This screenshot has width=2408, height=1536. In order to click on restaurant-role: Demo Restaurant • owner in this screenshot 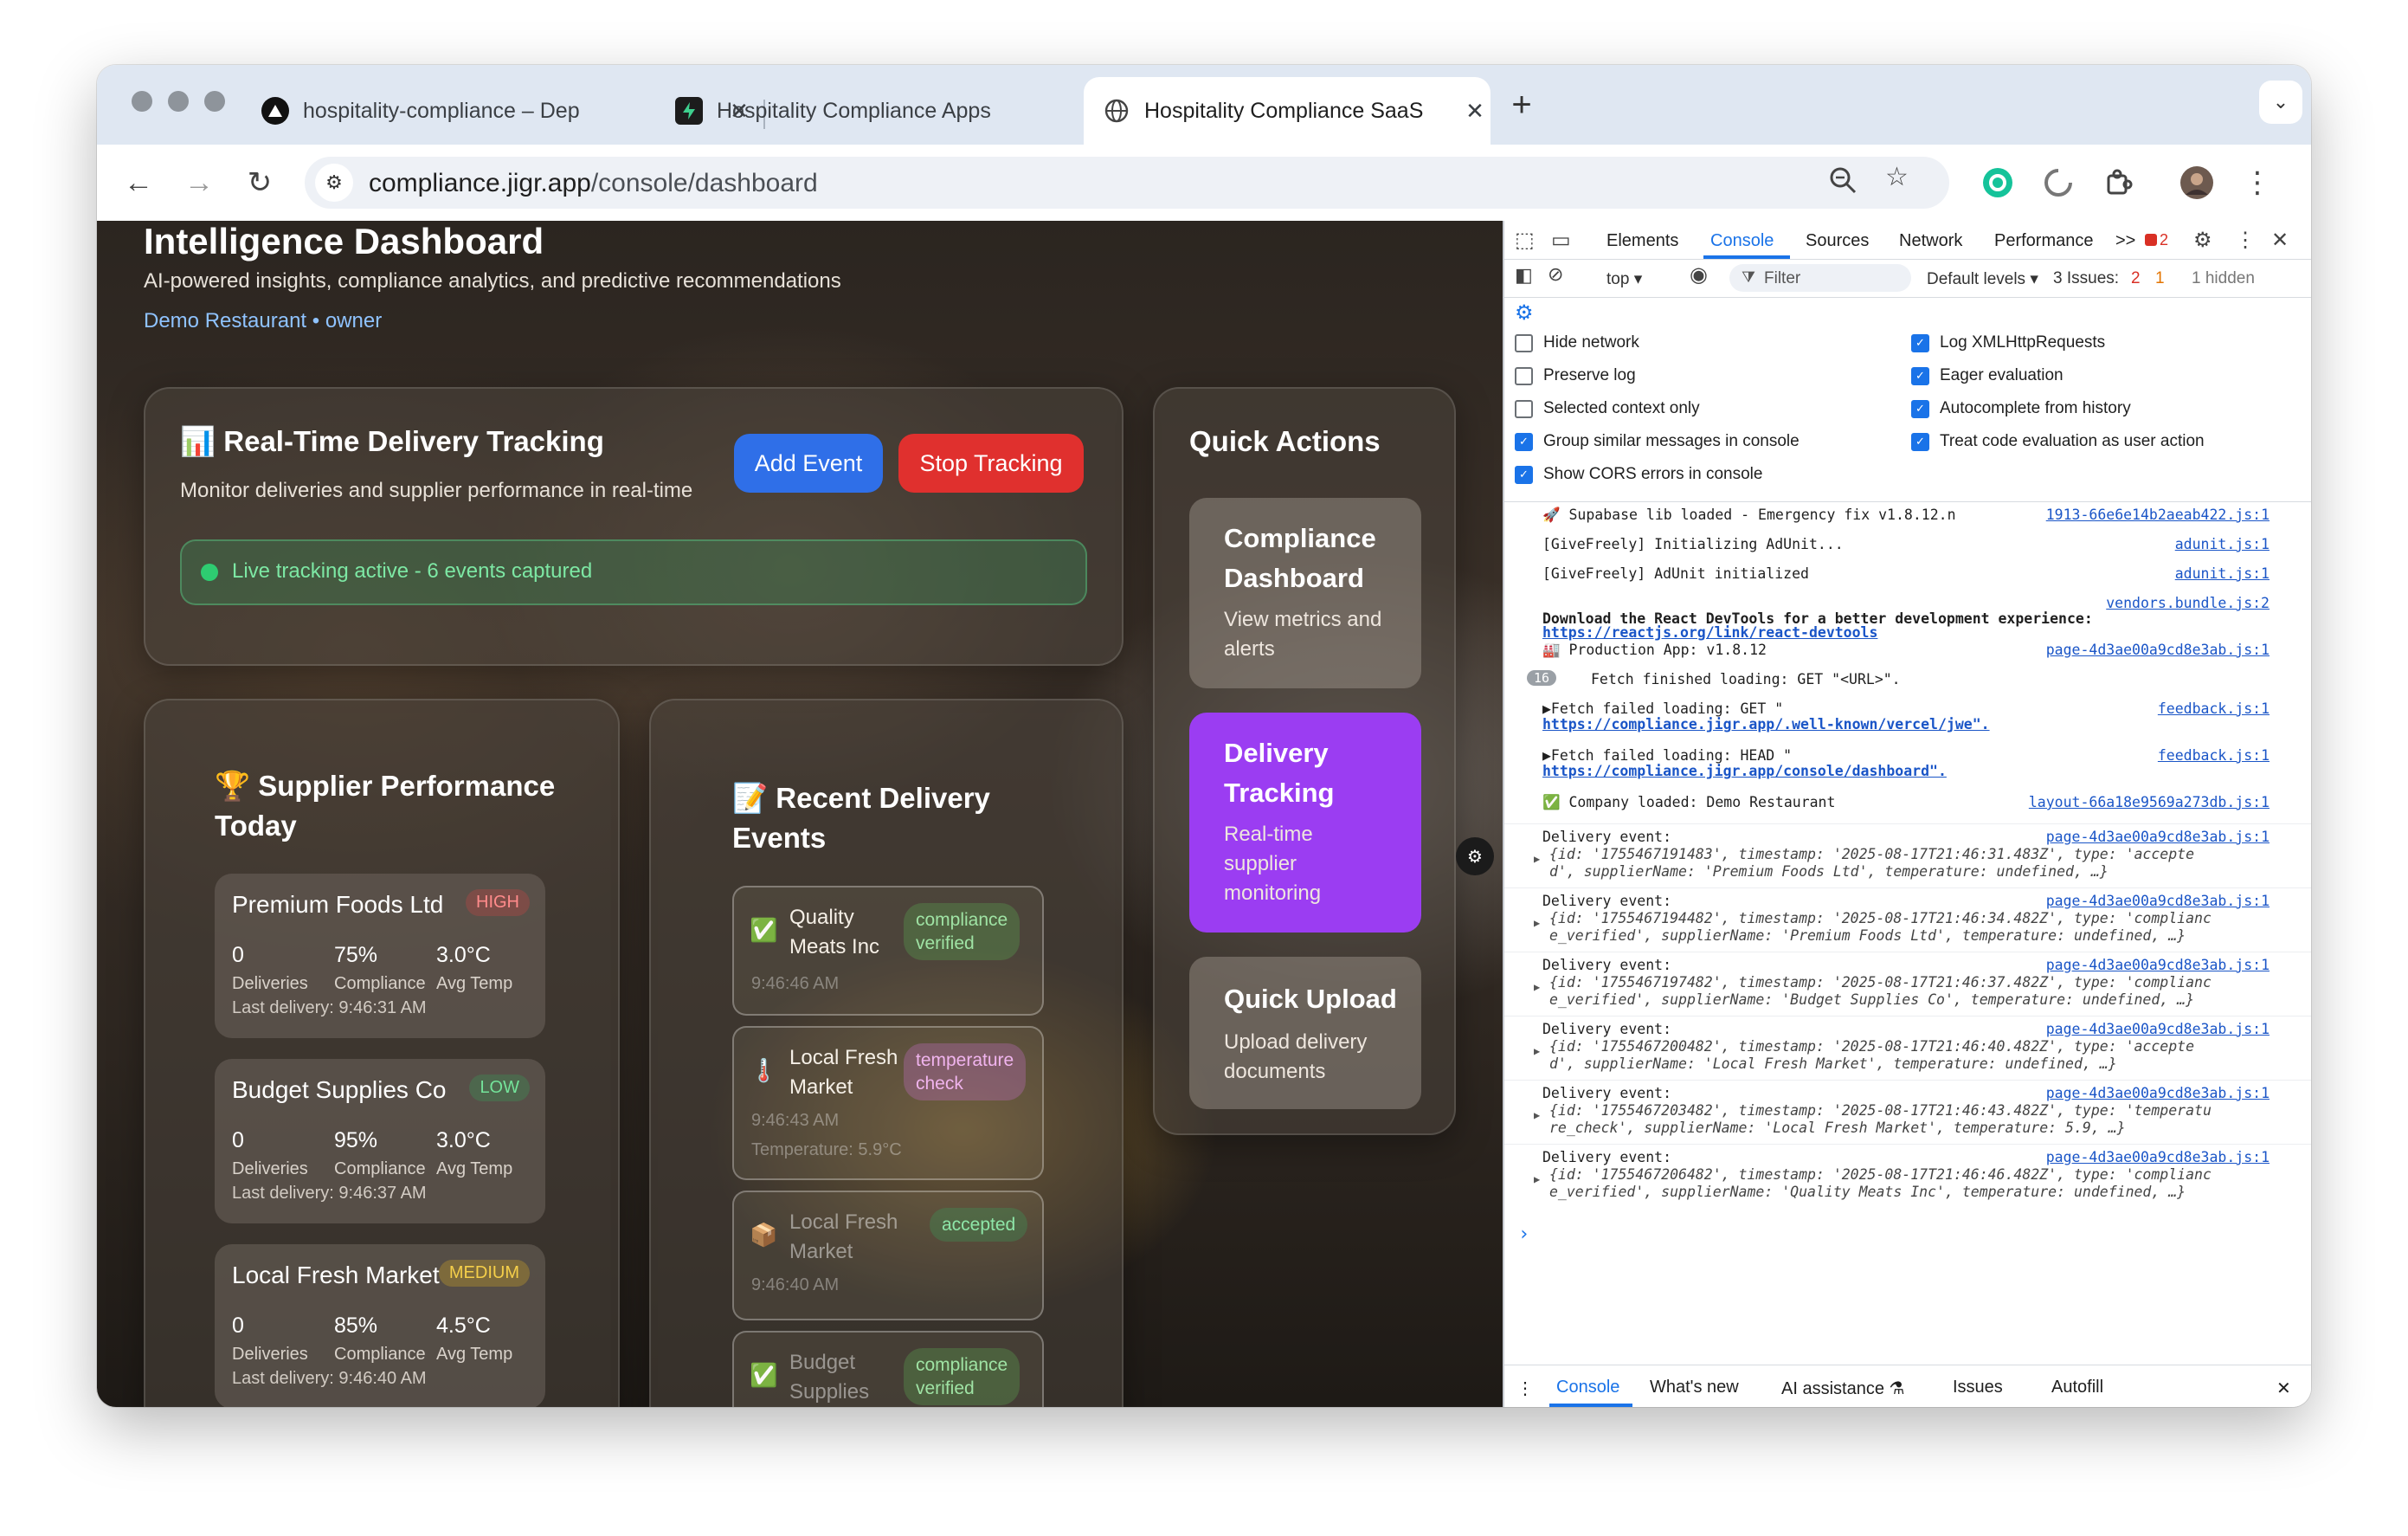, I will do `click(263, 321)`.